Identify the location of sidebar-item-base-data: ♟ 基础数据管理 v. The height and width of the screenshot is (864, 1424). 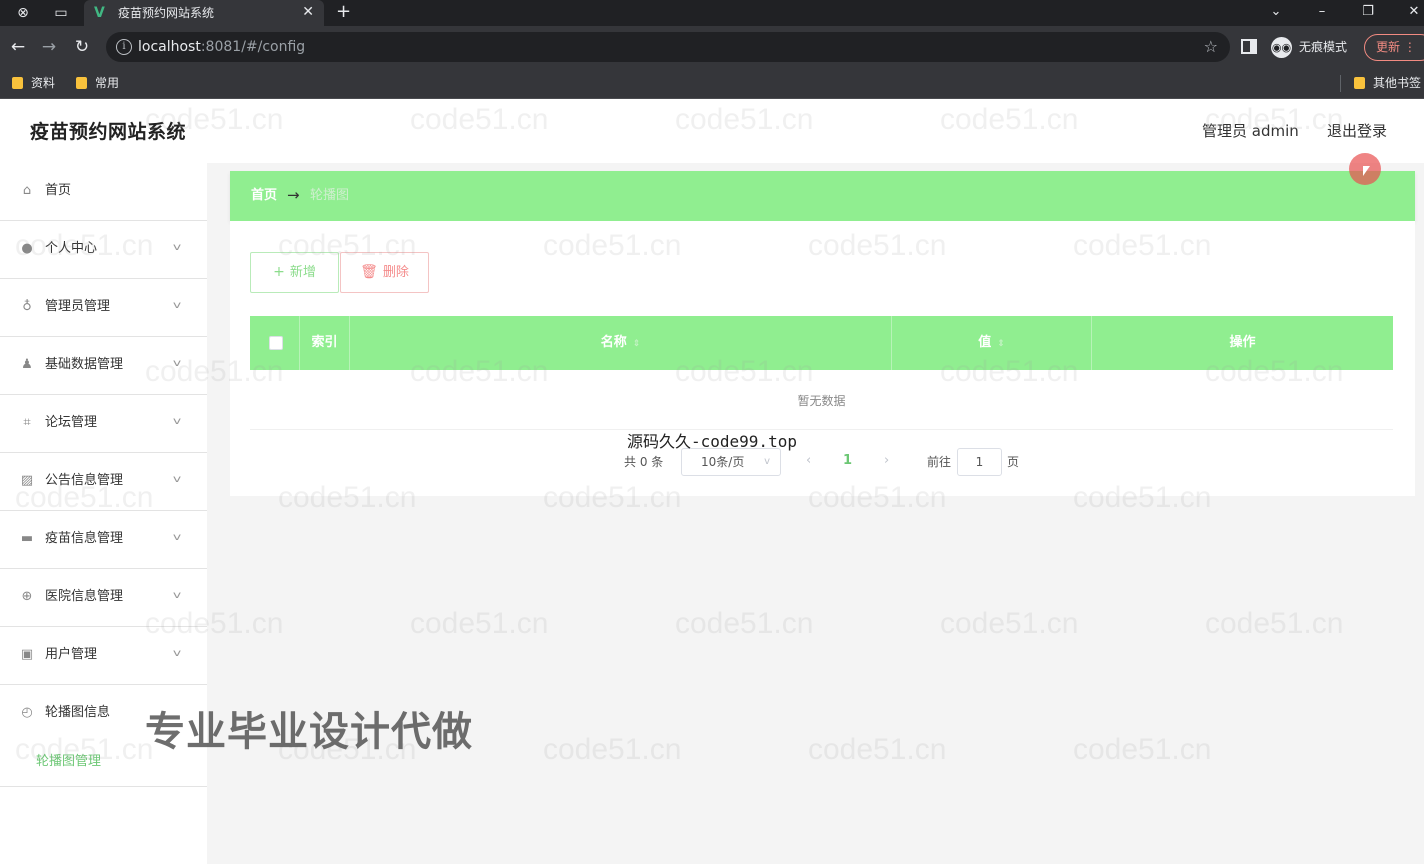
(103, 366).